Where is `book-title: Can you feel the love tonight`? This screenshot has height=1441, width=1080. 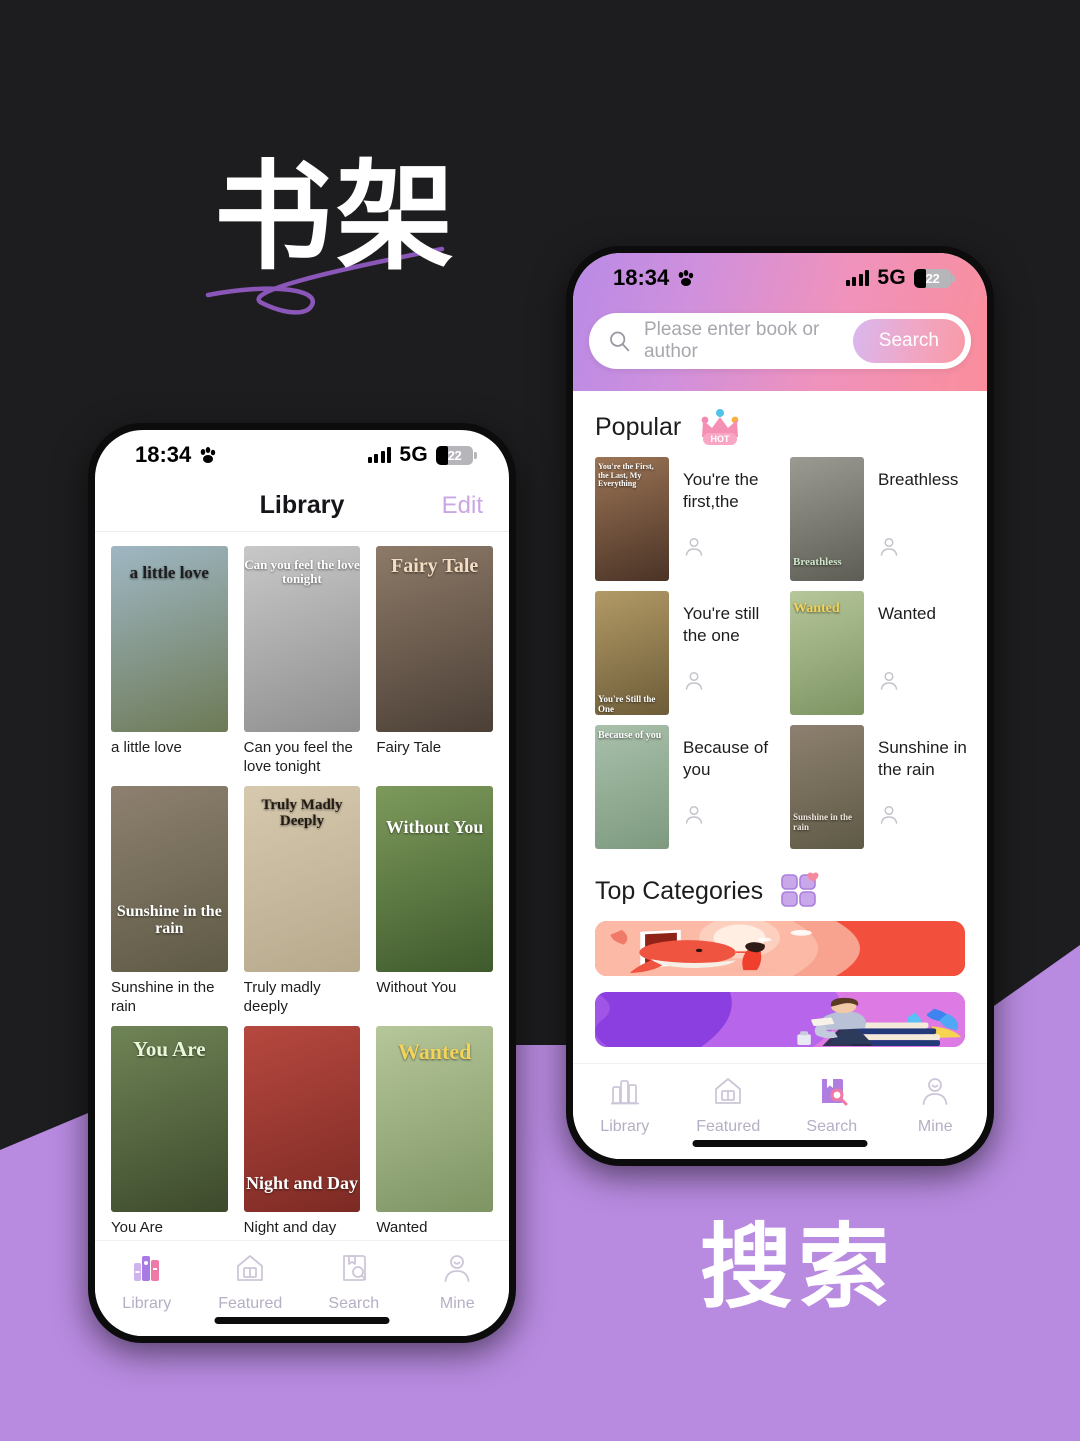
book-title: Can you feel the love tonight is located at coordinates (298, 757).